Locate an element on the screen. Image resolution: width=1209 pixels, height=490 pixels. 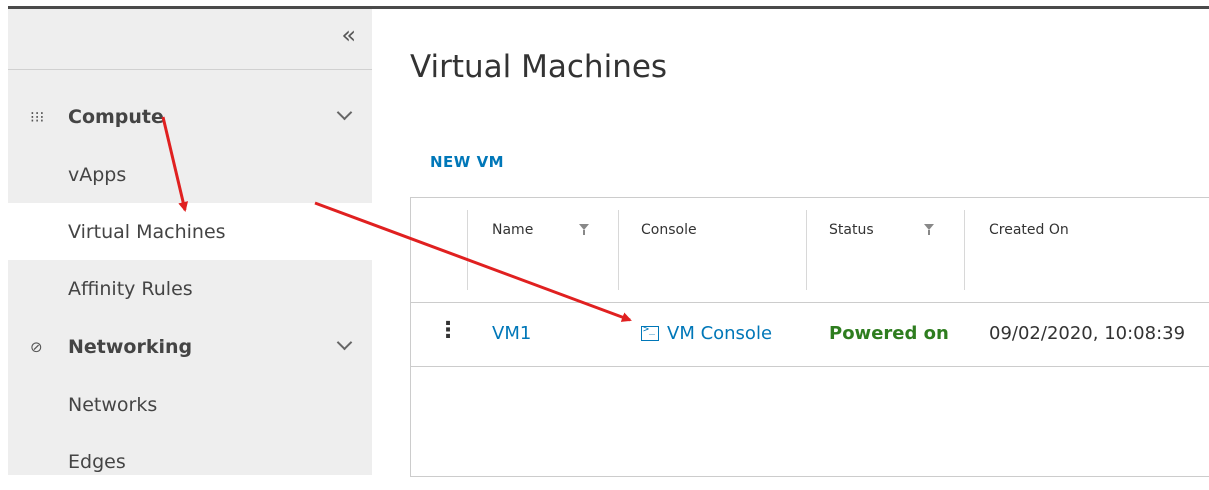
sidebar-item-edges: Edges is located at coordinates (190, 461).